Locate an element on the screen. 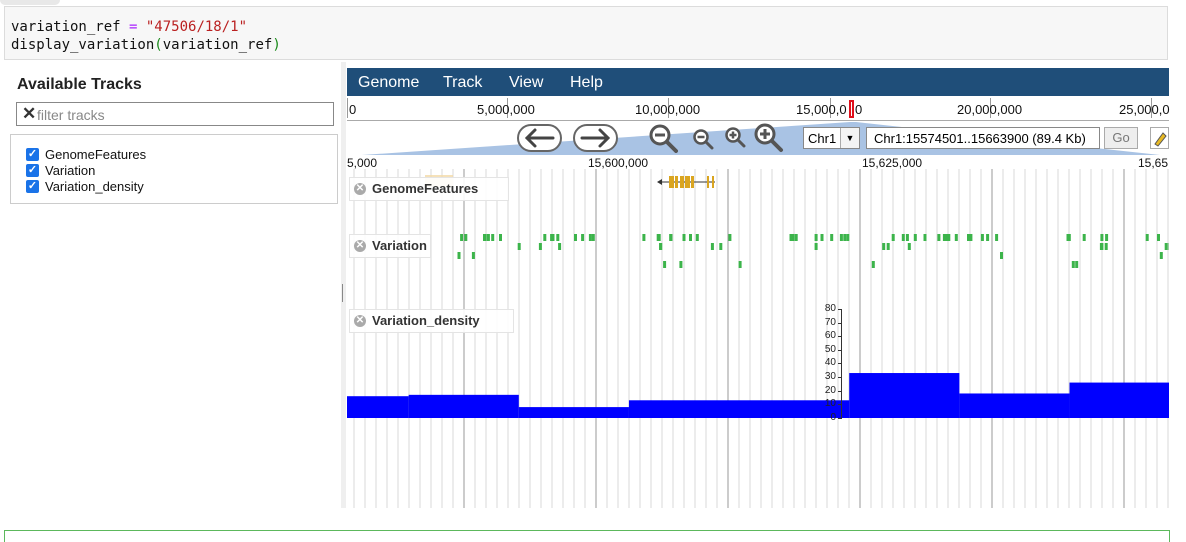  code-paren-open: ( is located at coordinates (158, 45).